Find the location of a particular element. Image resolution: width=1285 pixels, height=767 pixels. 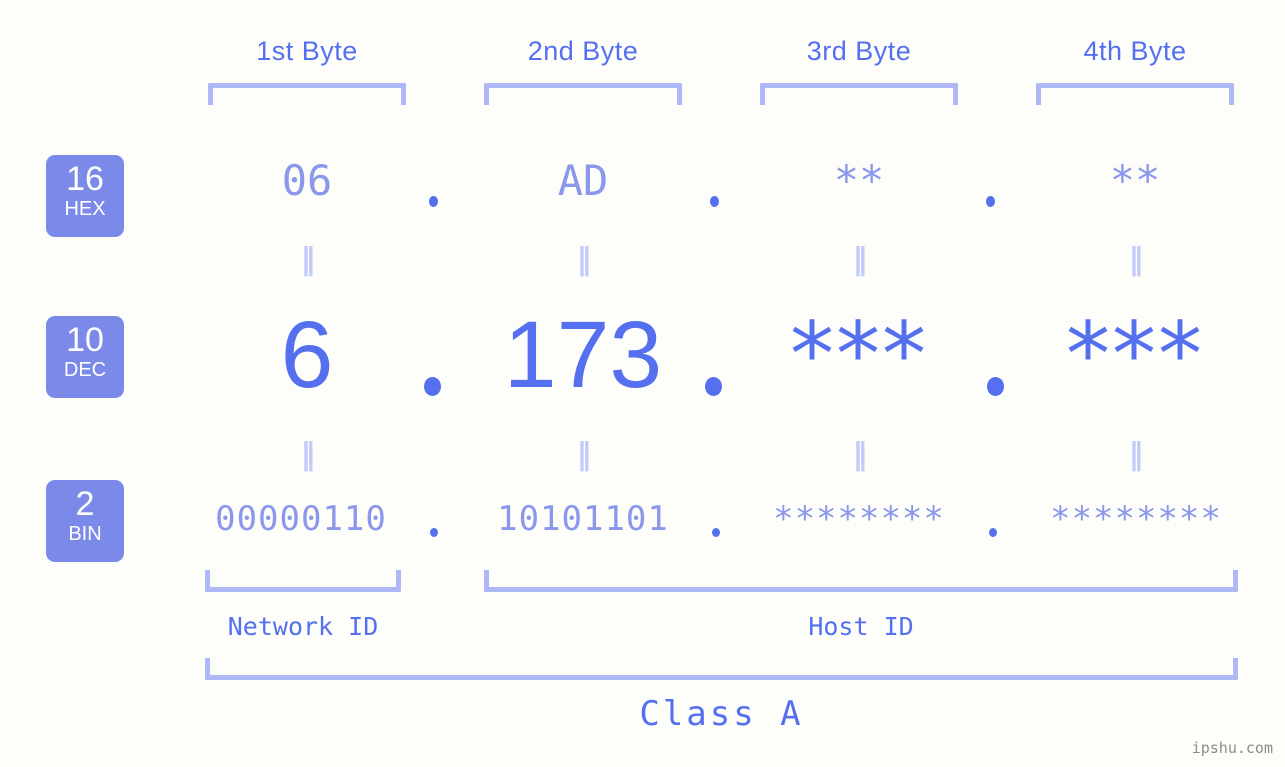

host-id-bracket is located at coordinates (861, 581).